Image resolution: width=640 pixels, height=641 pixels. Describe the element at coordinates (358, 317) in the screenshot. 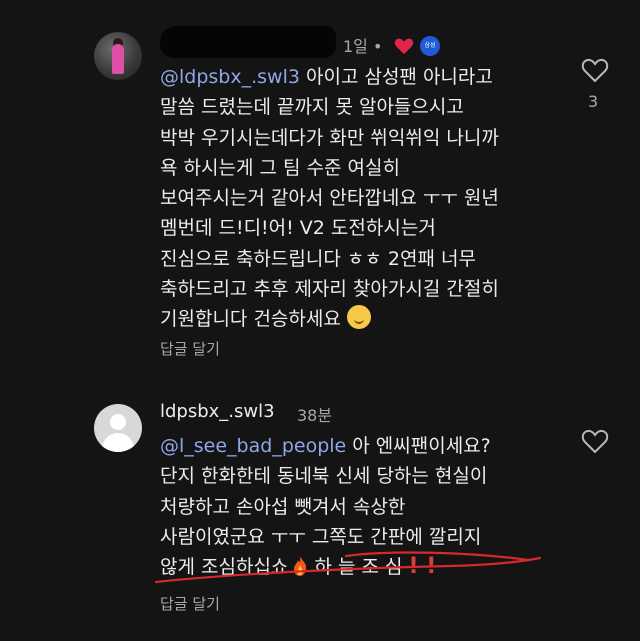

I see `saluting-face-icon` at that location.